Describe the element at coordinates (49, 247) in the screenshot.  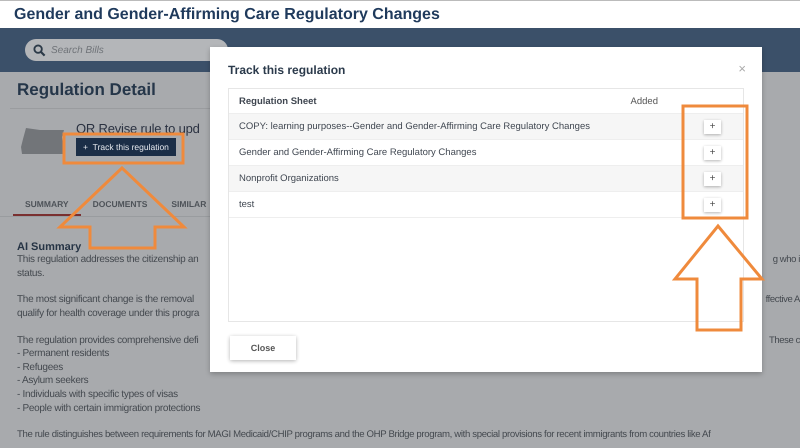
I see `section-heading: AI Summary` at that location.